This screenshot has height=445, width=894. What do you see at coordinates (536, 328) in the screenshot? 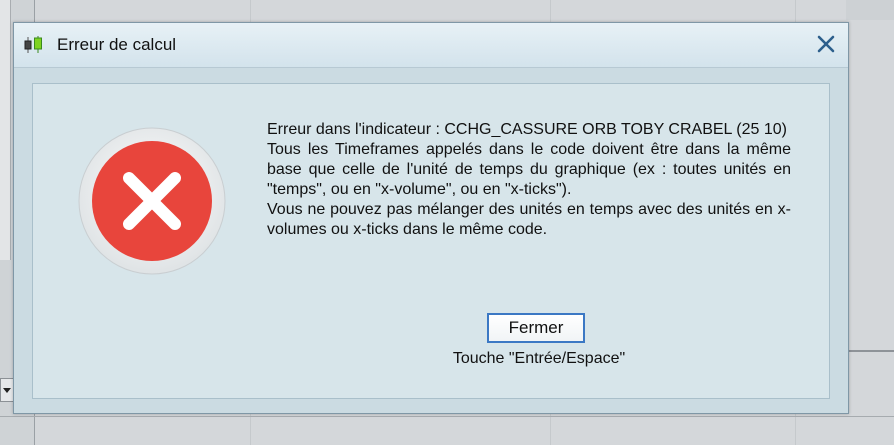
I see `close-button: Fermer` at bounding box center [536, 328].